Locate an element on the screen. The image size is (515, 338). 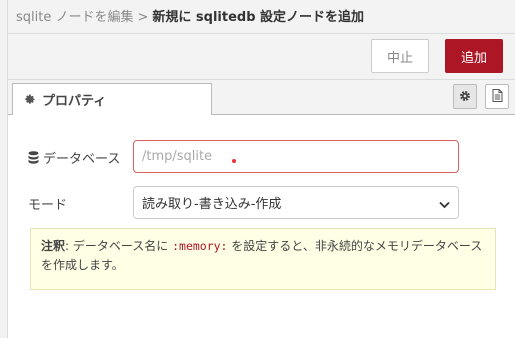
tray-toolbar: 中止 追加 is located at coordinates (261, 57).